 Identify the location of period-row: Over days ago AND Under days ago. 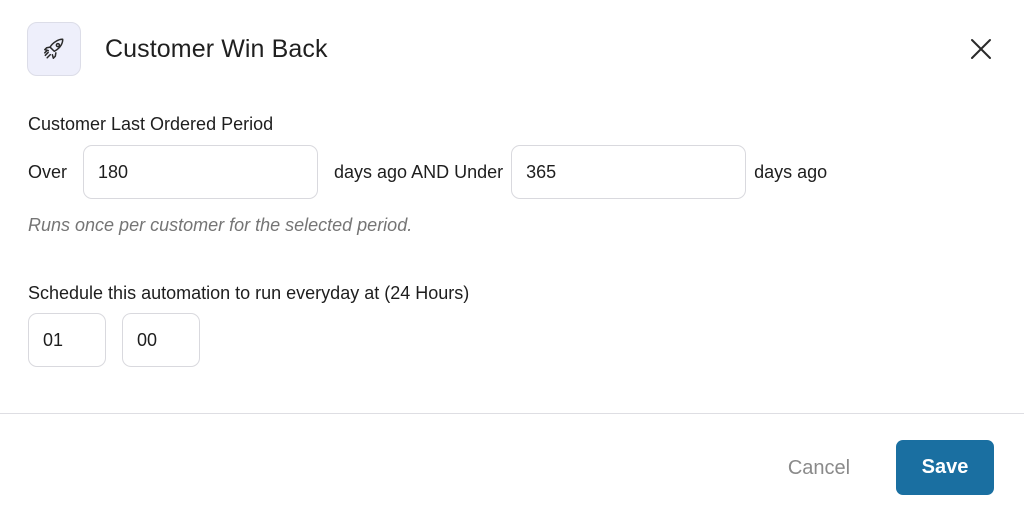
(427, 172).